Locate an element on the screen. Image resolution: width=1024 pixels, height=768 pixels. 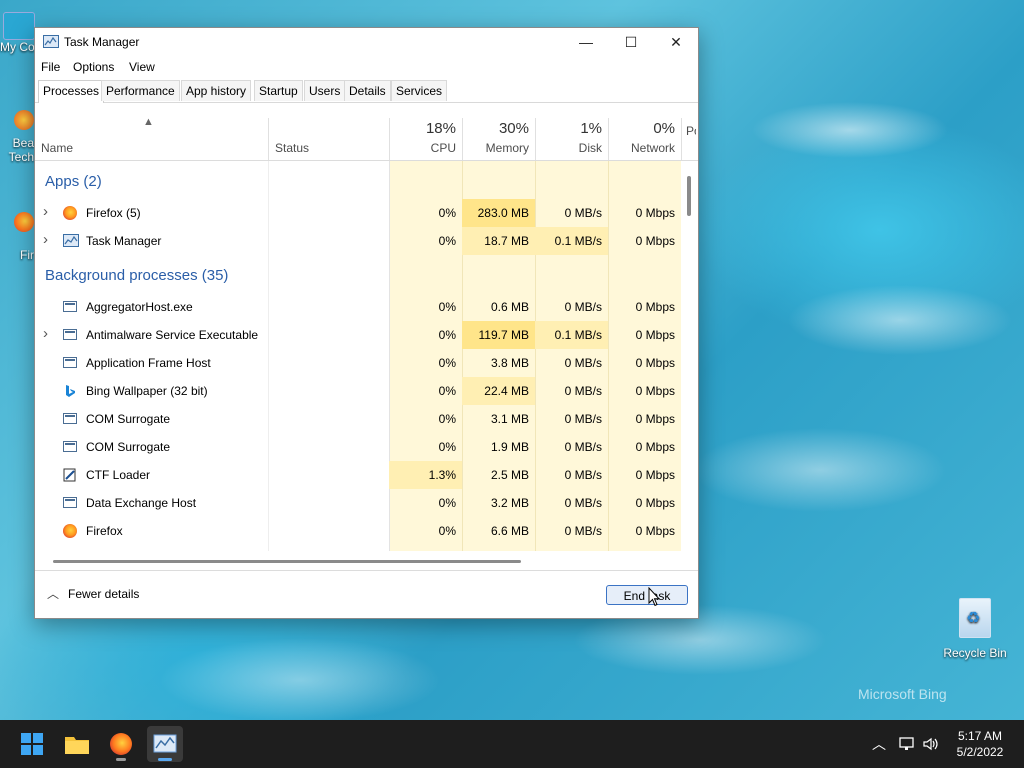
tab-performance: Performance is located at coordinates (140, 90).